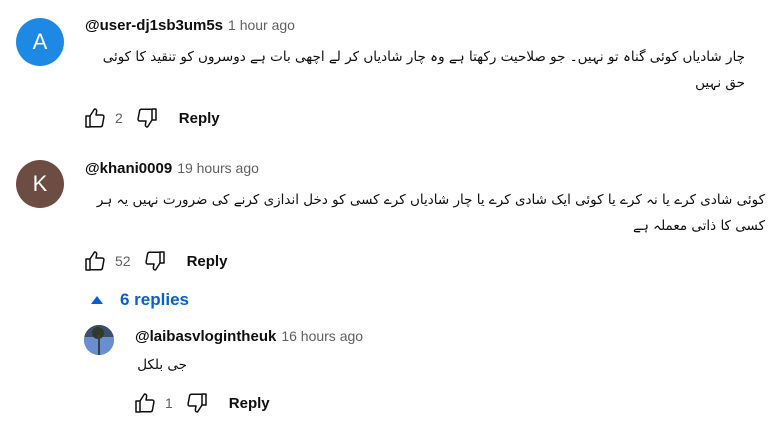 The width and height of the screenshot is (779, 425). I want to click on comment-time: 16 hours ago, so click(322, 336).